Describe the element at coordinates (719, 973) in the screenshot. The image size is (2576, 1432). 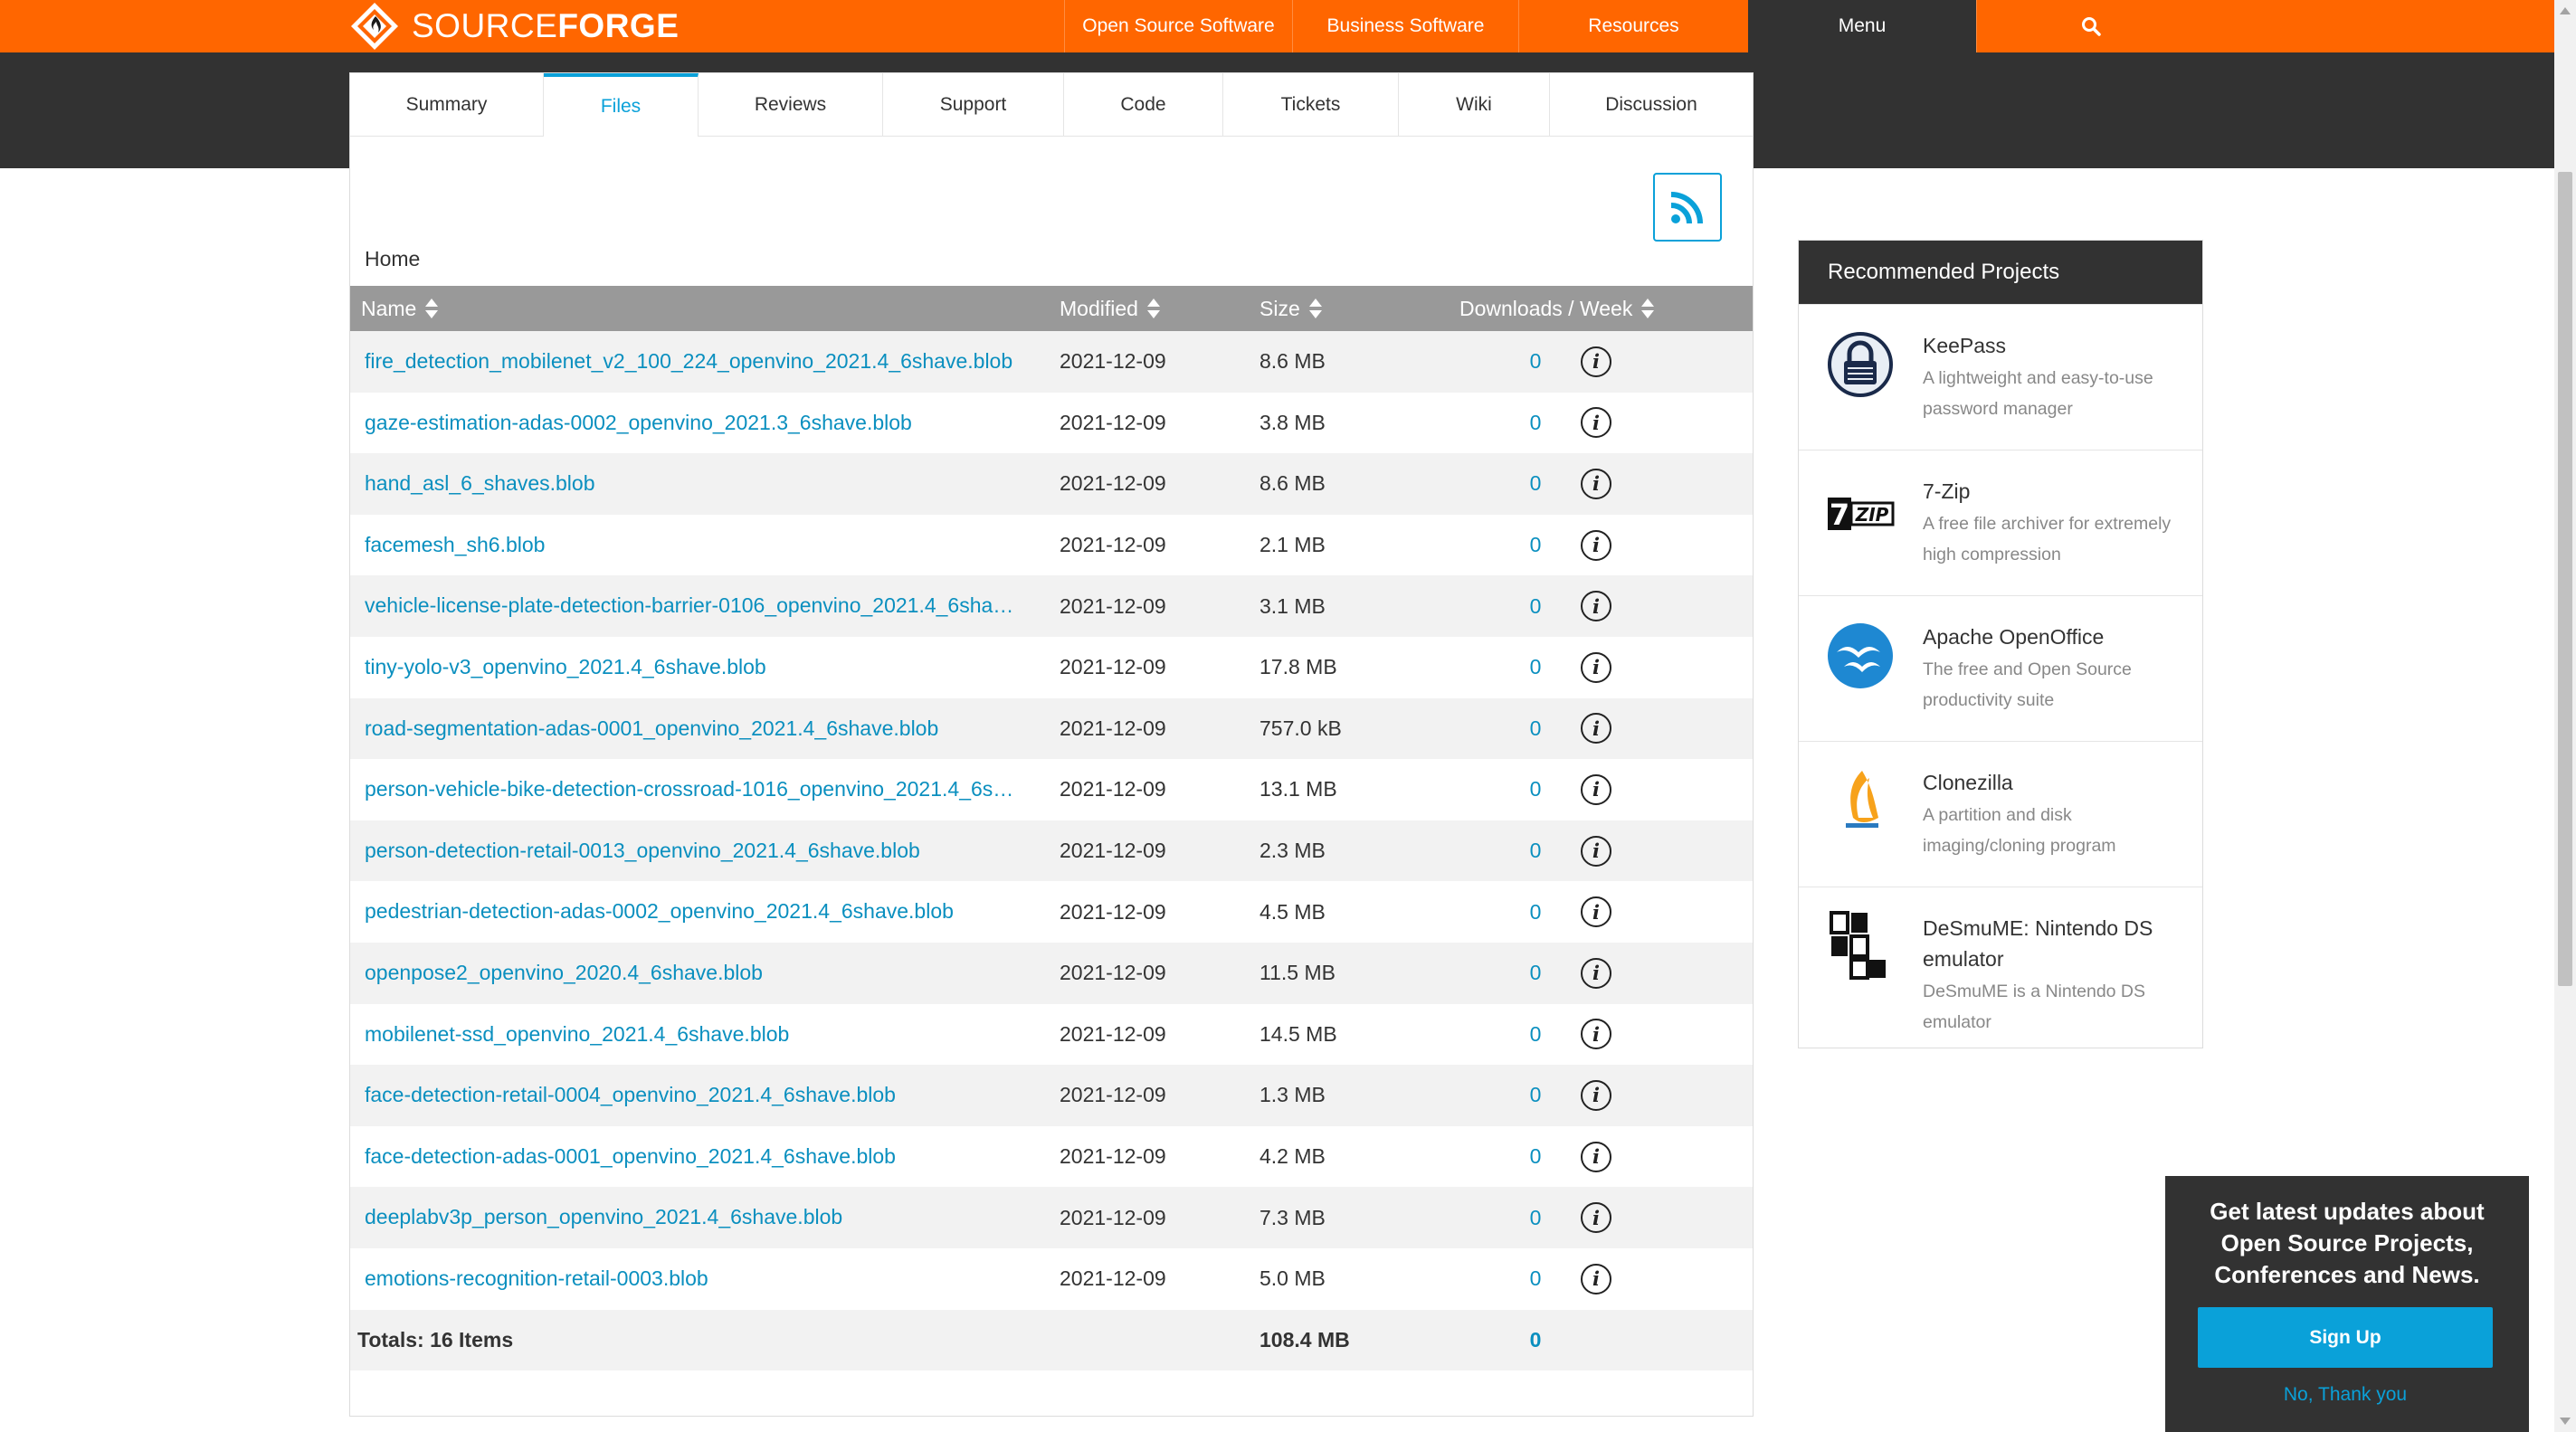
I see `file-name-link: openpose2_openvino_2020.4_6shave.blob` at that location.